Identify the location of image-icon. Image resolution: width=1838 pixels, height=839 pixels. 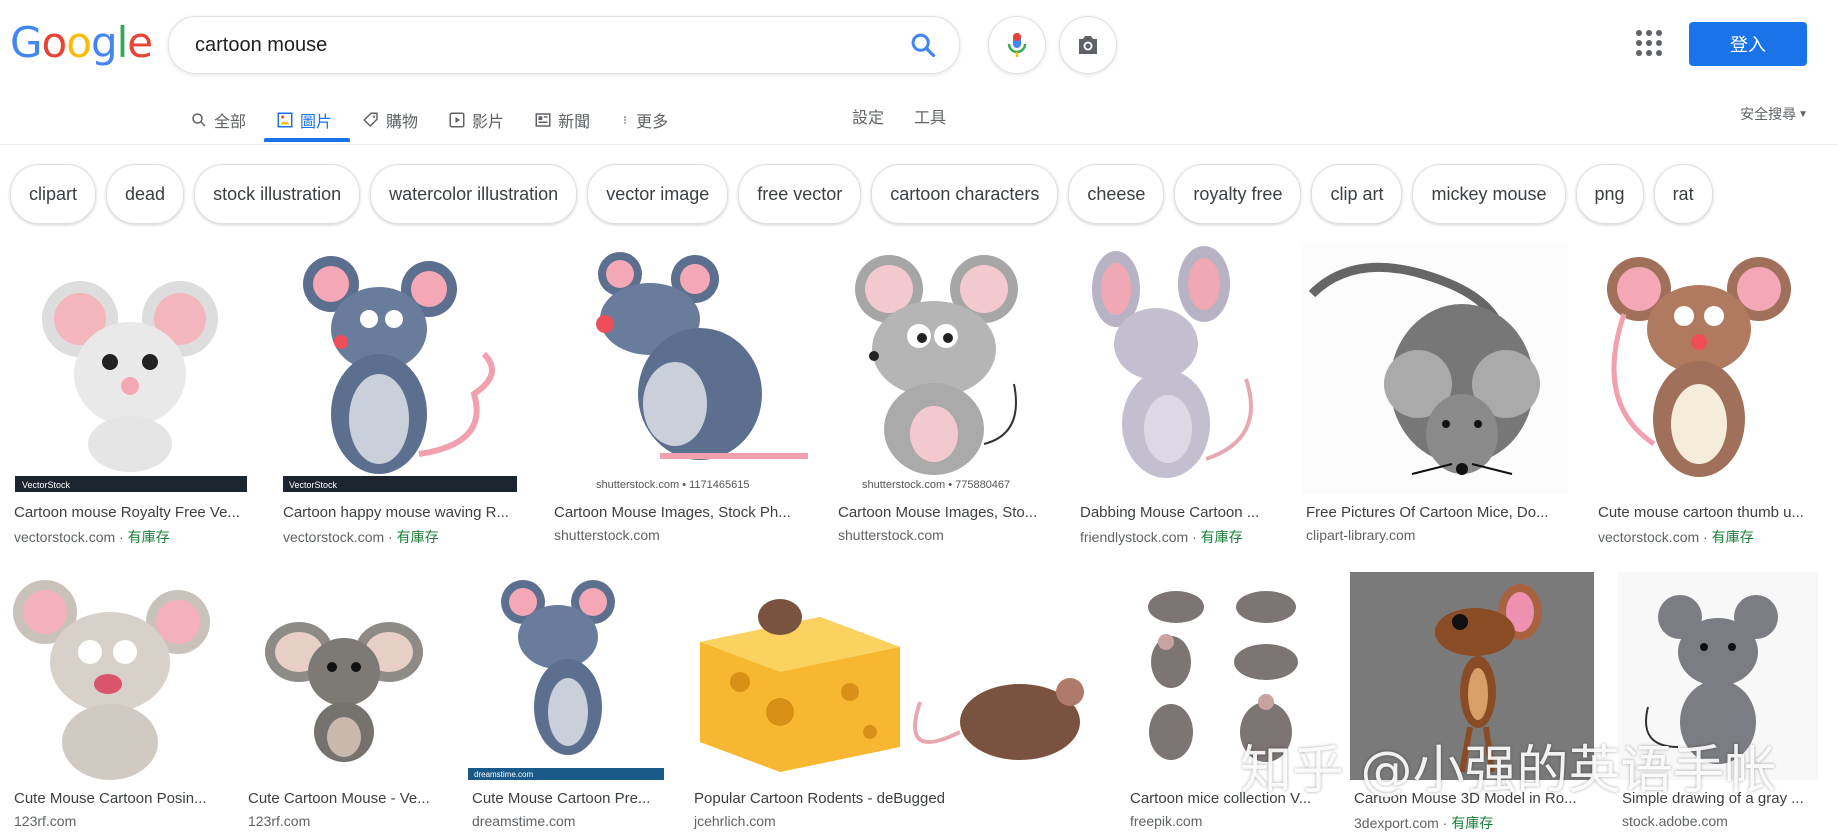
(285, 120).